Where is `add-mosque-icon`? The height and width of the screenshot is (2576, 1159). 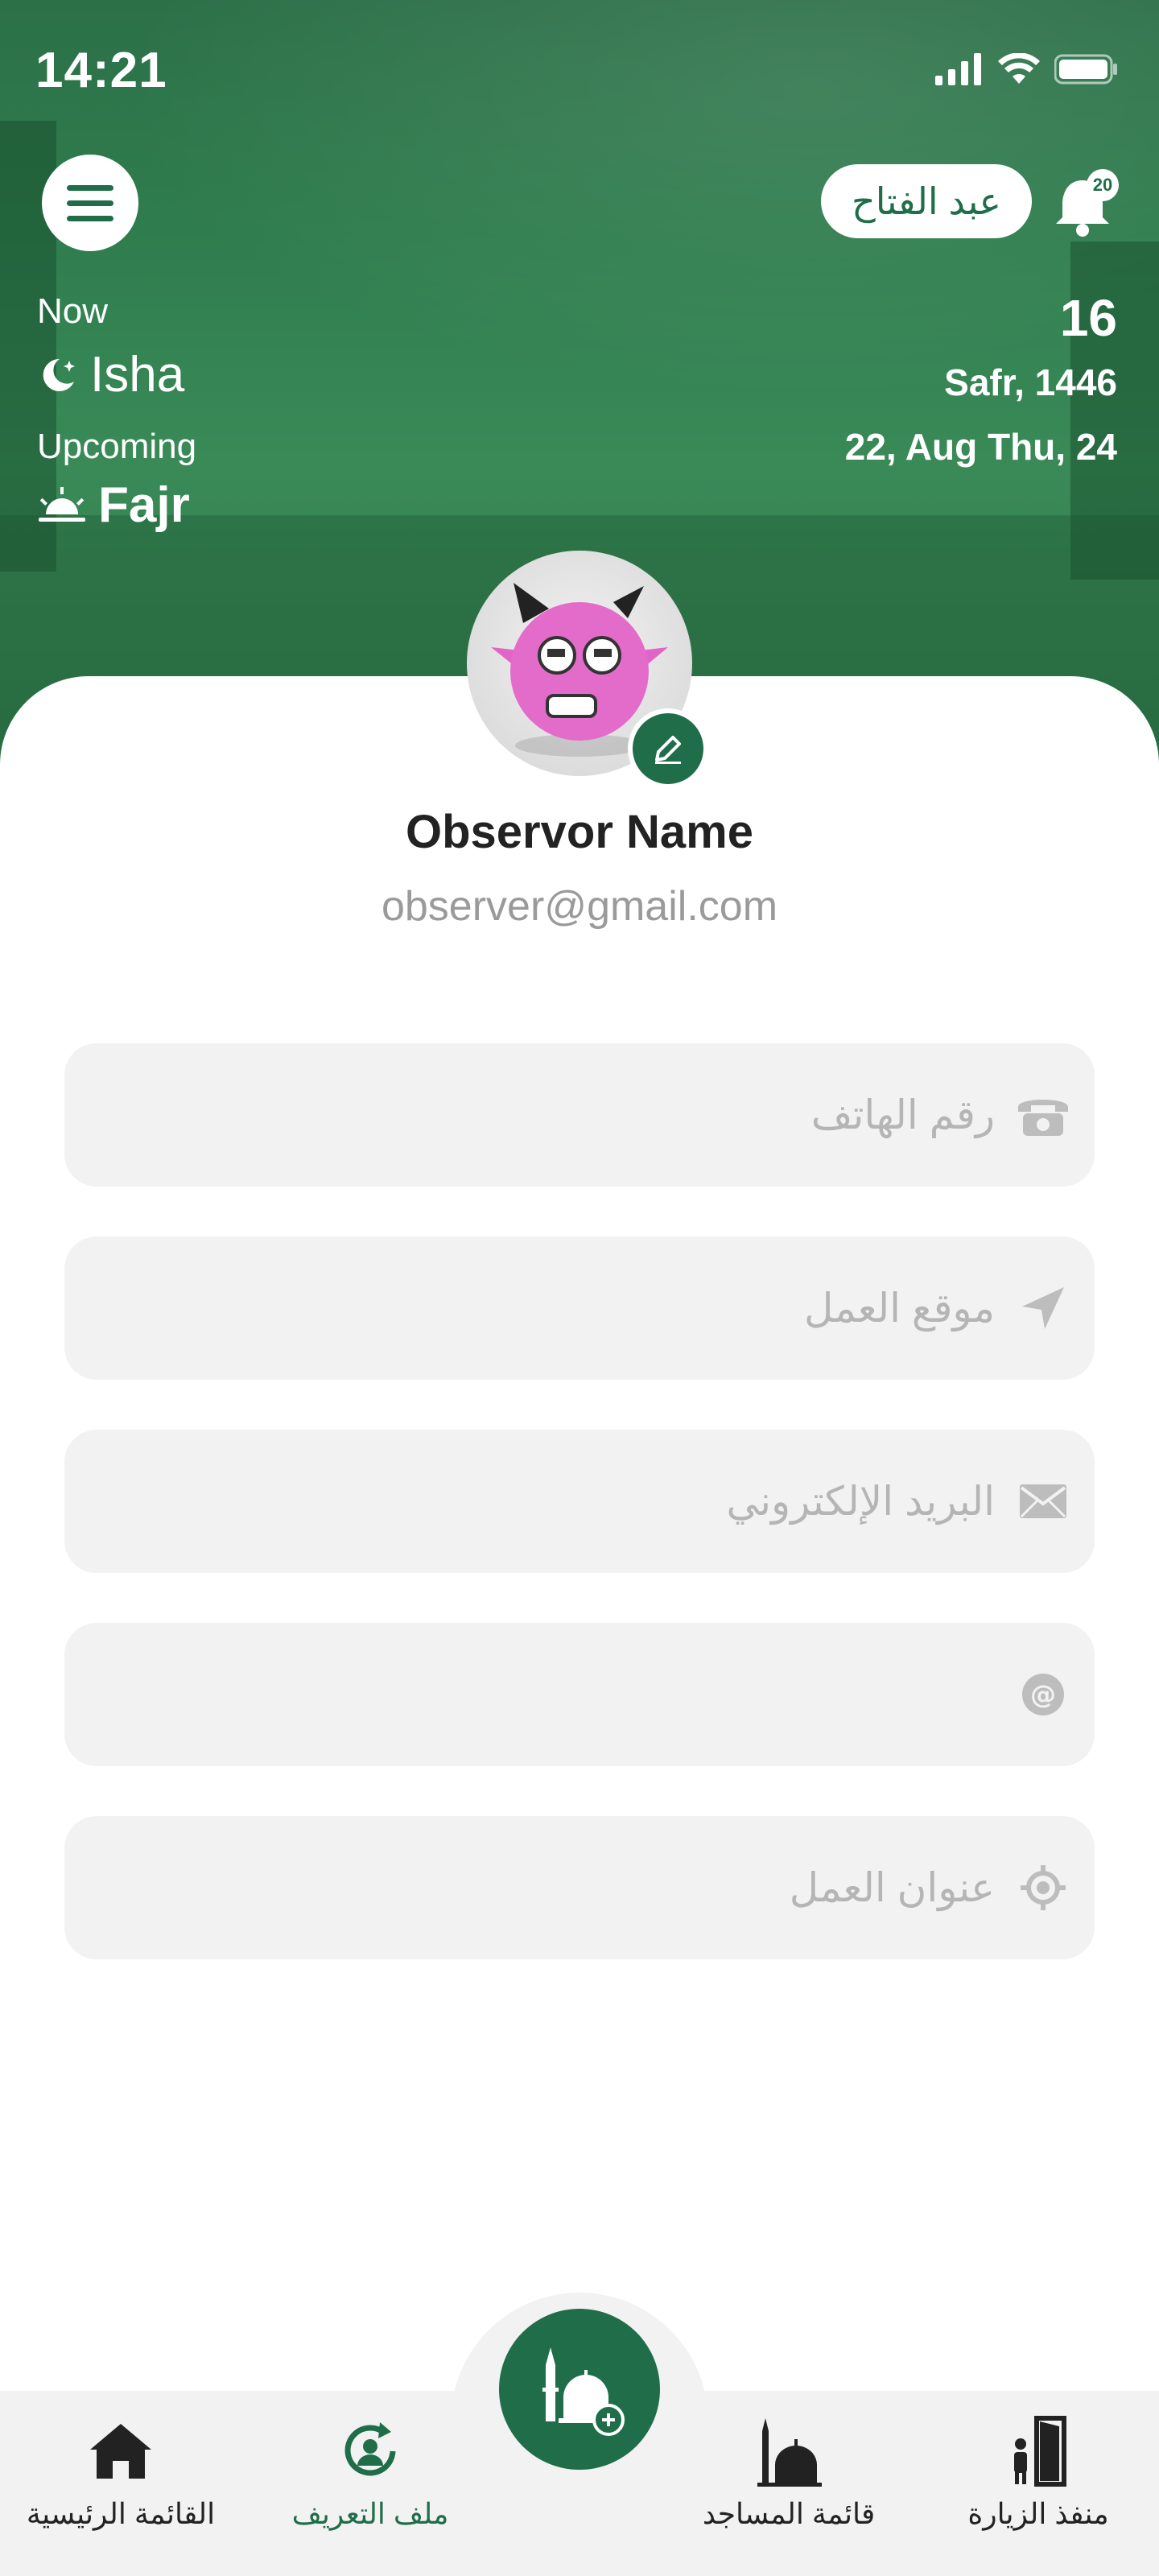 add-mosque-icon is located at coordinates (583, 2391).